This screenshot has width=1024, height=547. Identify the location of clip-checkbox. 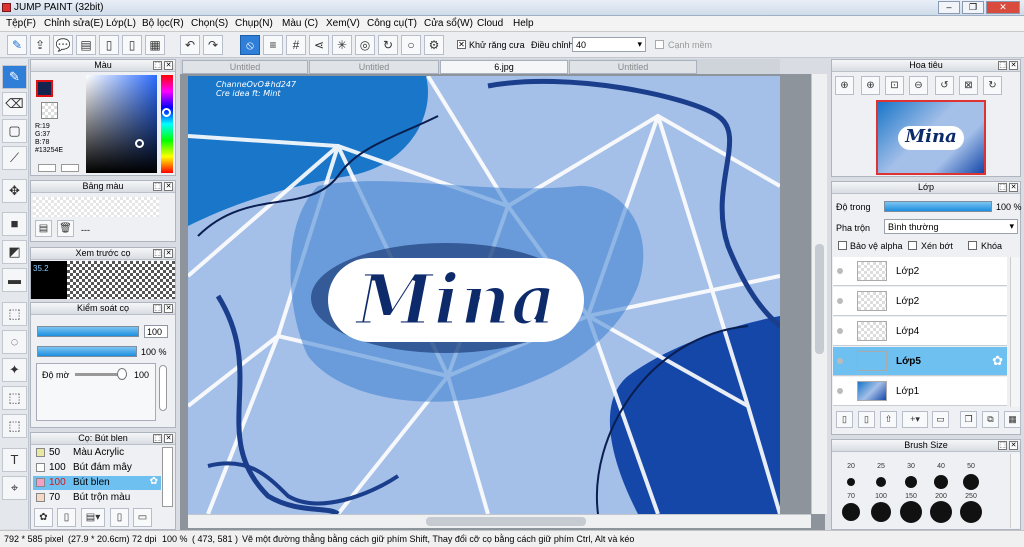
(912, 245).